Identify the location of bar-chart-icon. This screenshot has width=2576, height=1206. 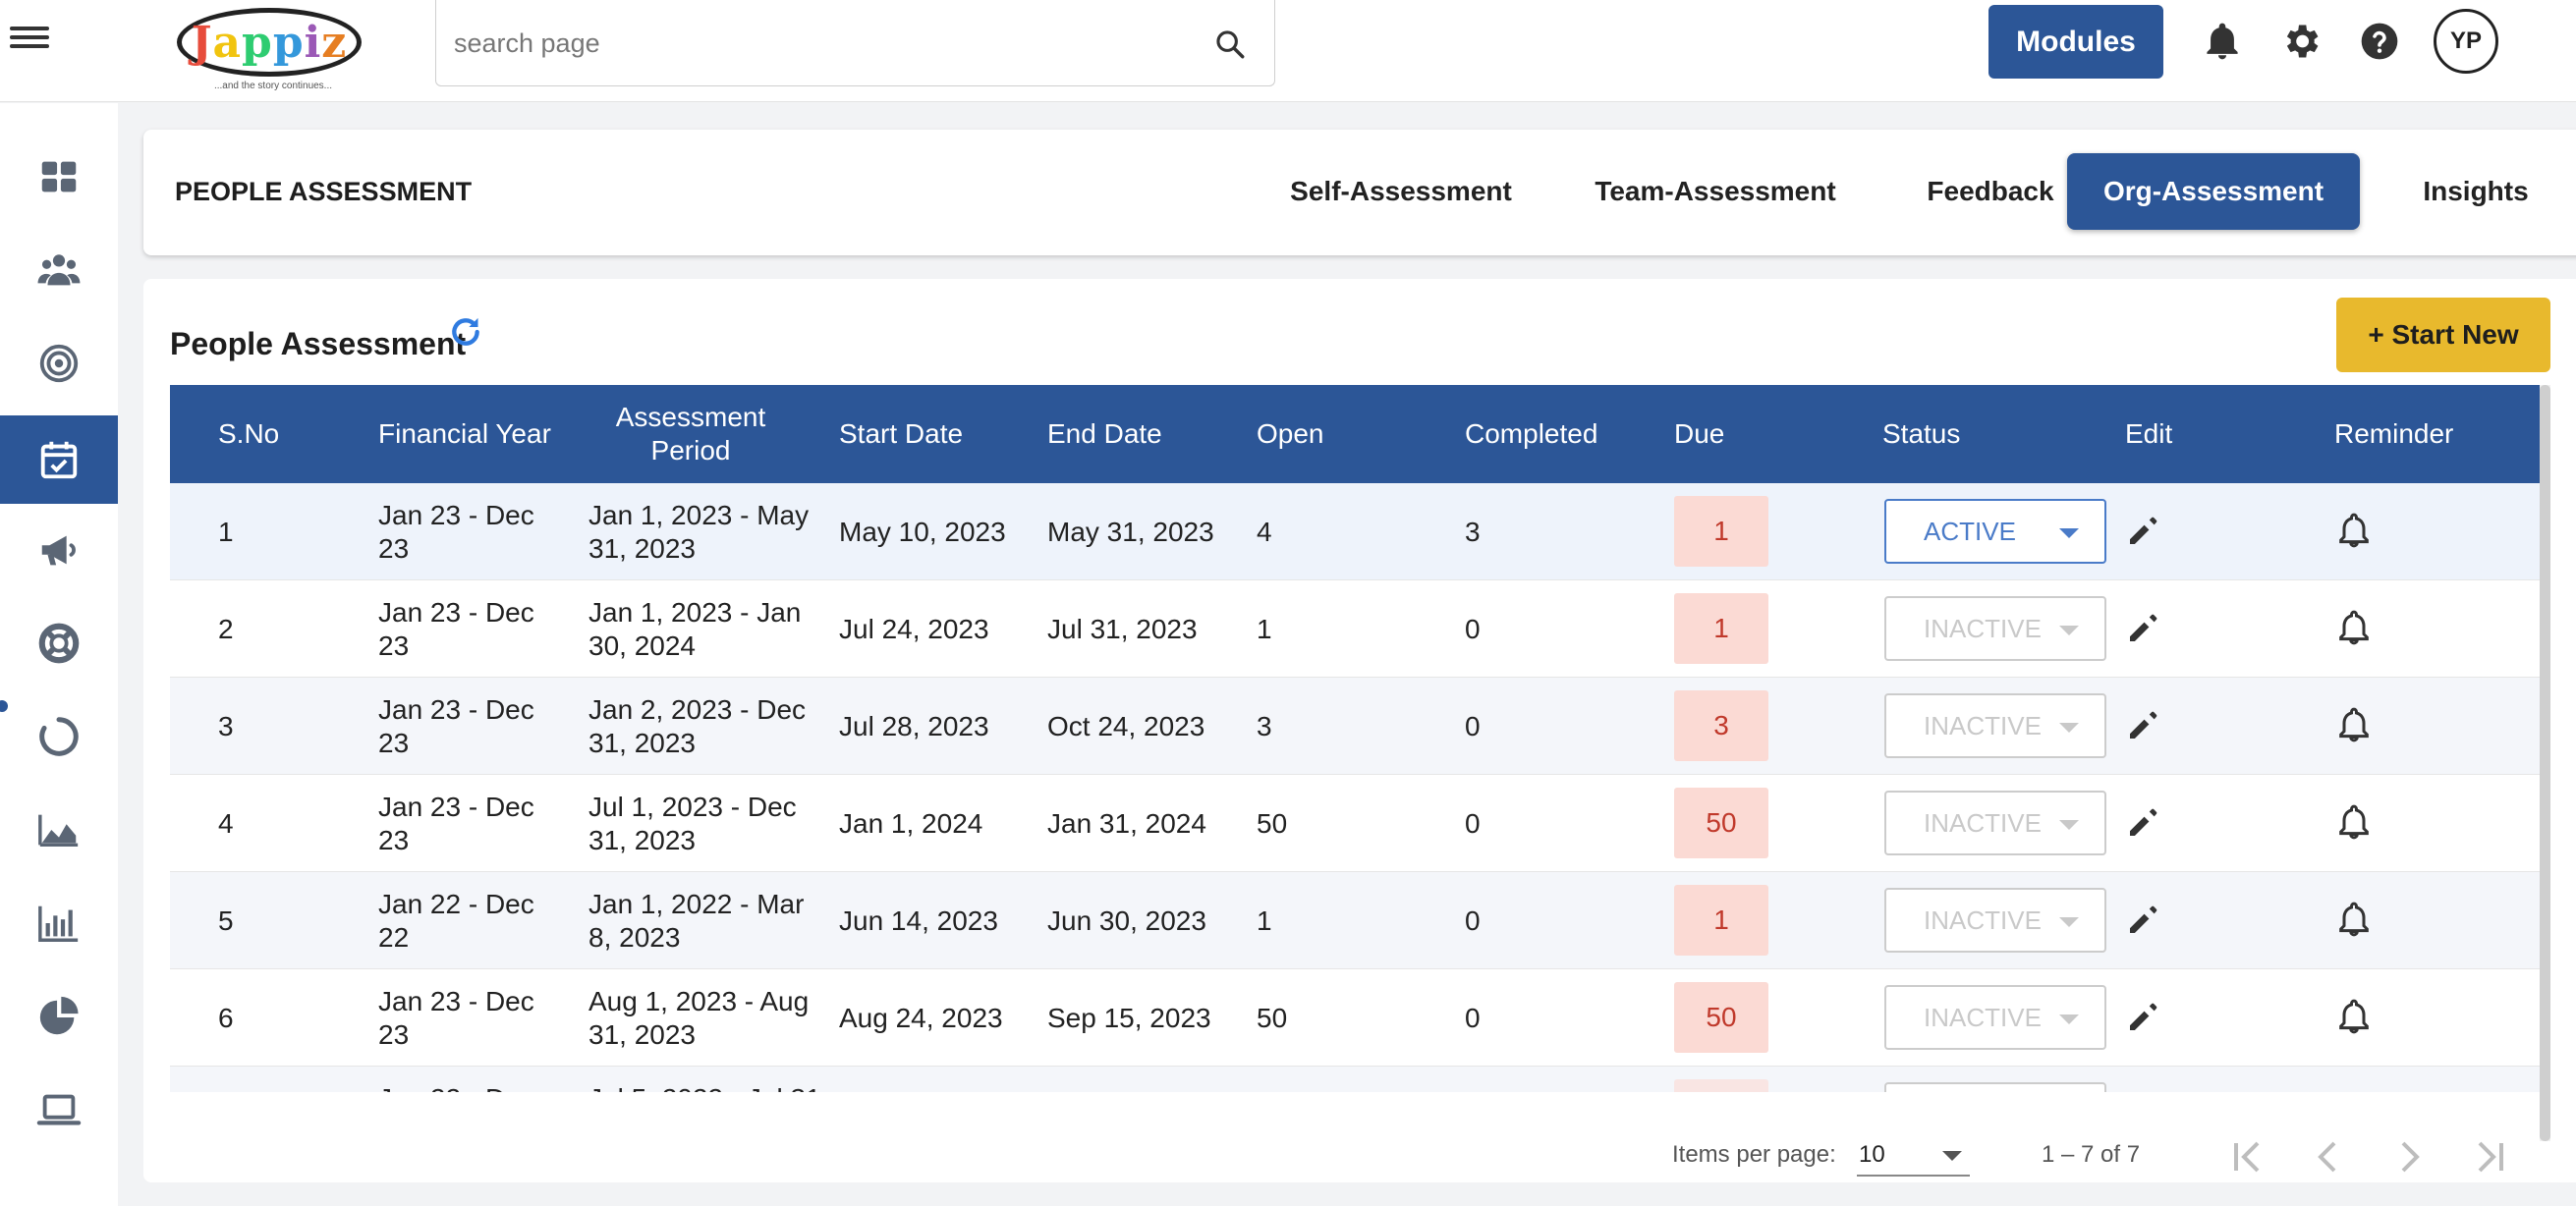
(58, 923).